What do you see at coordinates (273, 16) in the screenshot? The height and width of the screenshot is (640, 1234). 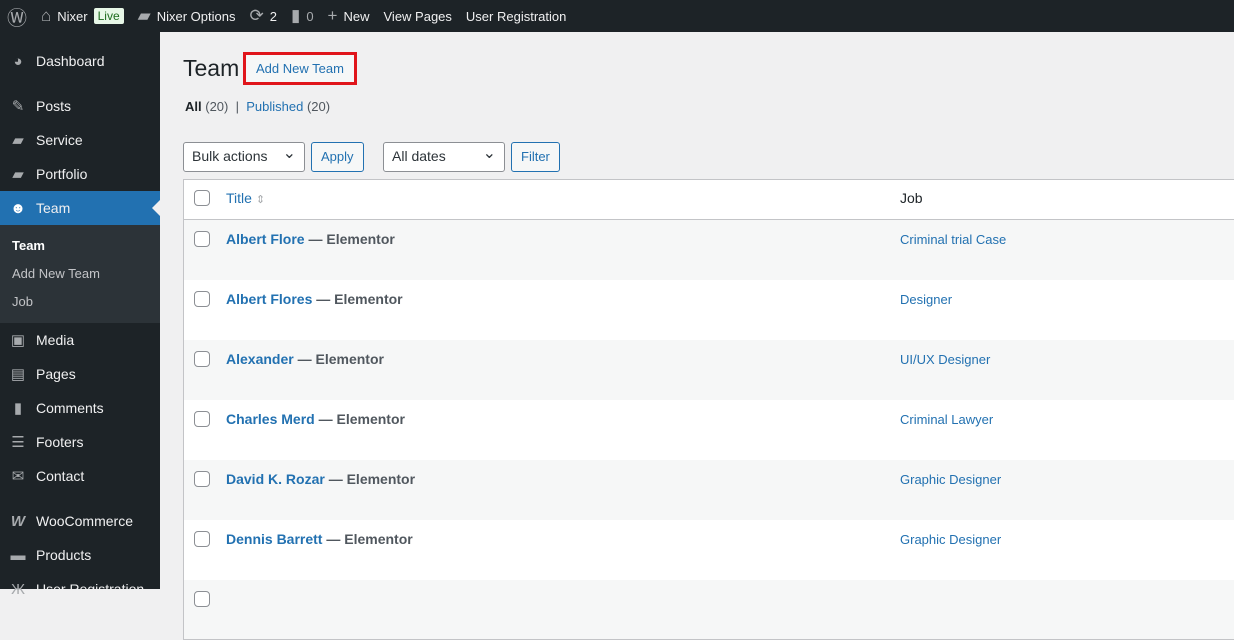 I see `updates-count: 2` at bounding box center [273, 16].